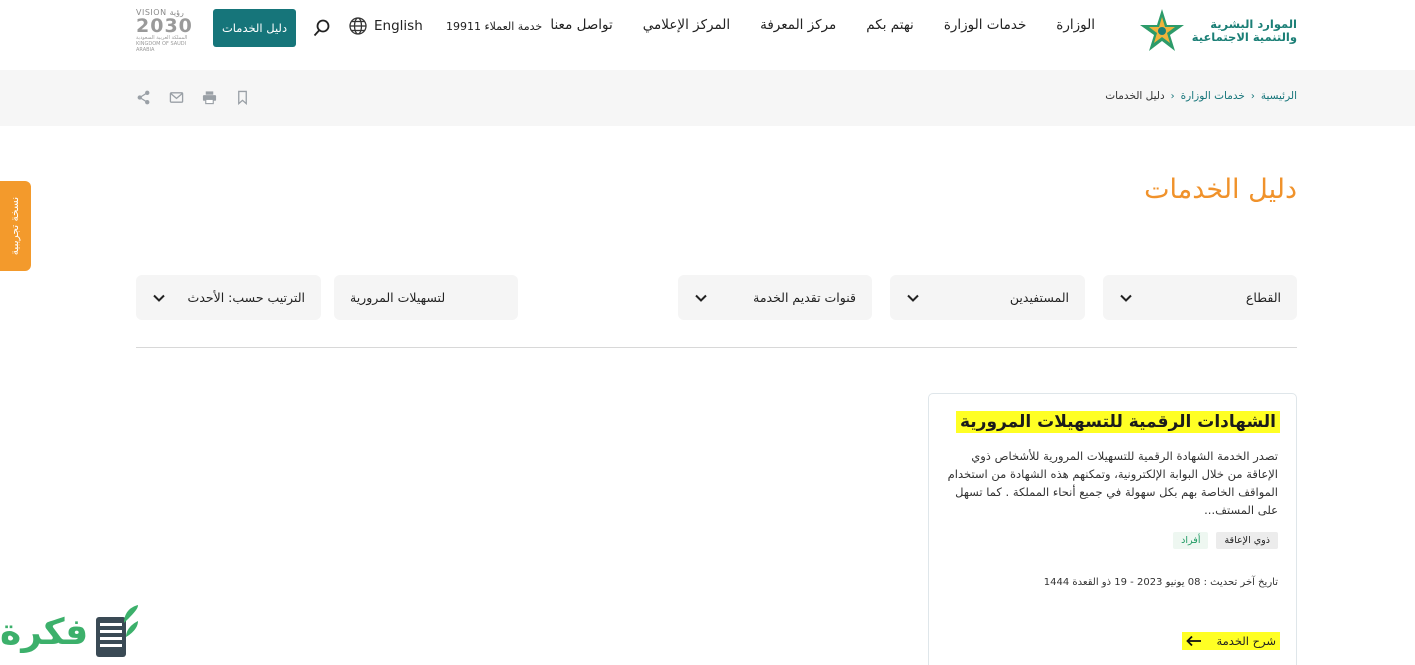  I want to click on breadcrumb-current: دليل الخدمات, so click(1135, 96).